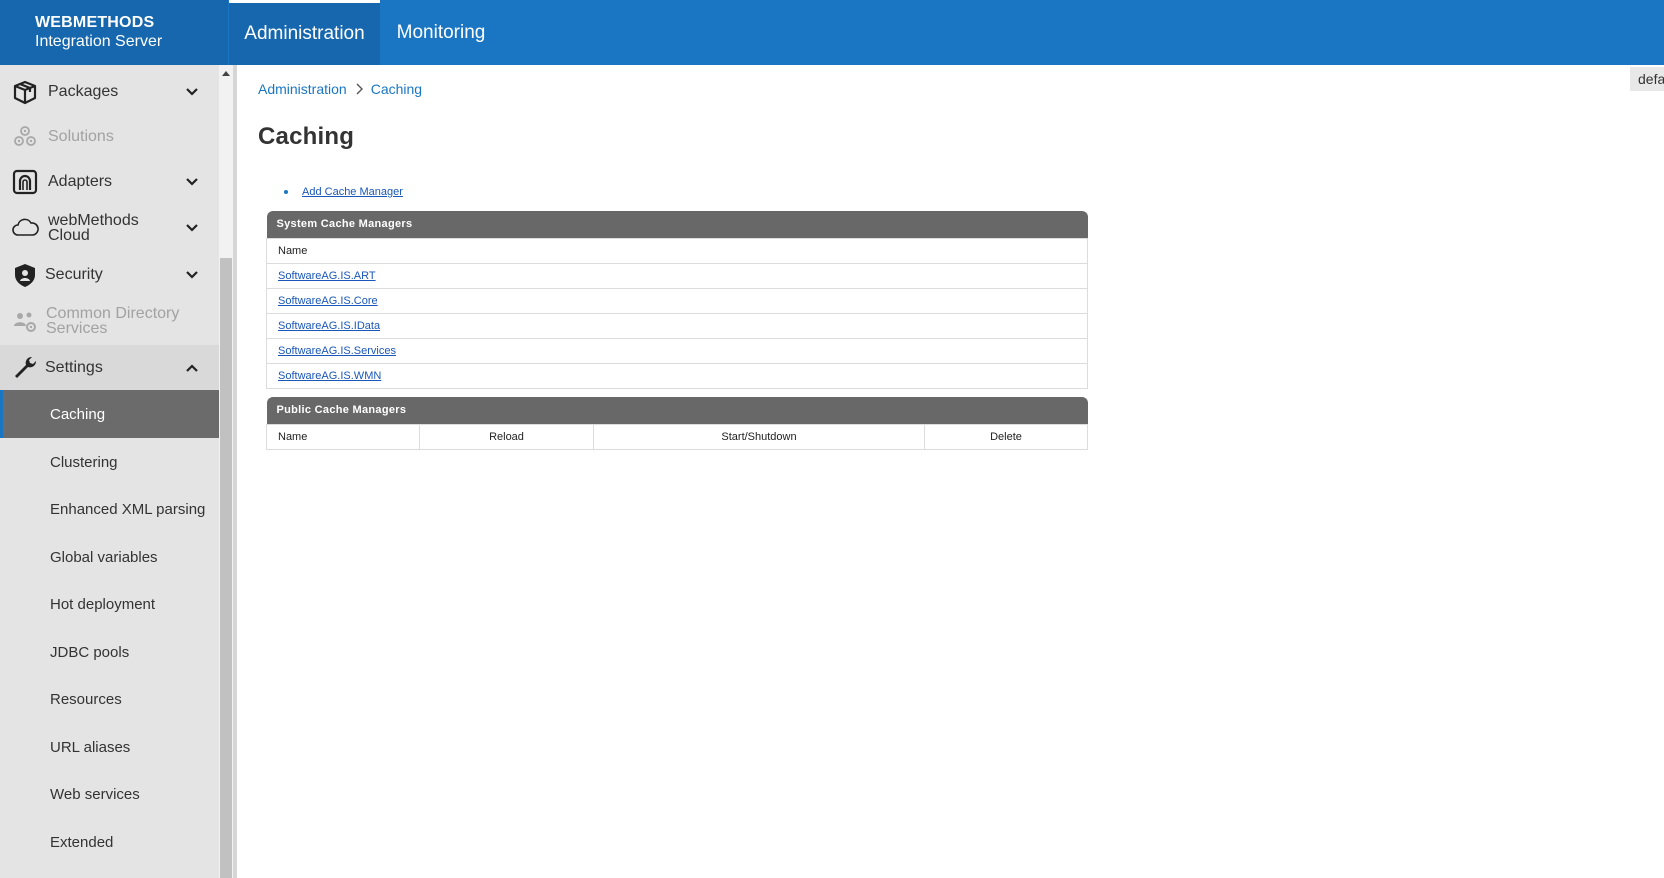  Describe the element at coordinates (109, 462) in the screenshot. I see `sidebar-subitem-clustering: Clustering` at that location.